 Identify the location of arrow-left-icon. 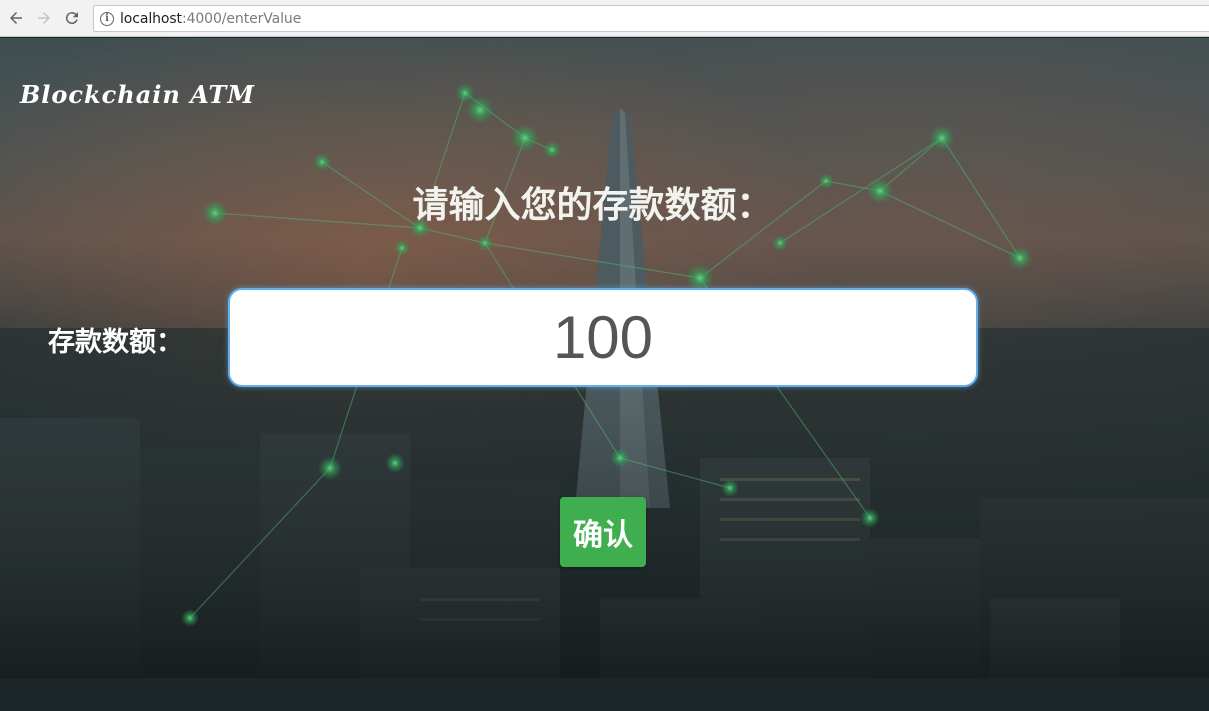
(16, 18).